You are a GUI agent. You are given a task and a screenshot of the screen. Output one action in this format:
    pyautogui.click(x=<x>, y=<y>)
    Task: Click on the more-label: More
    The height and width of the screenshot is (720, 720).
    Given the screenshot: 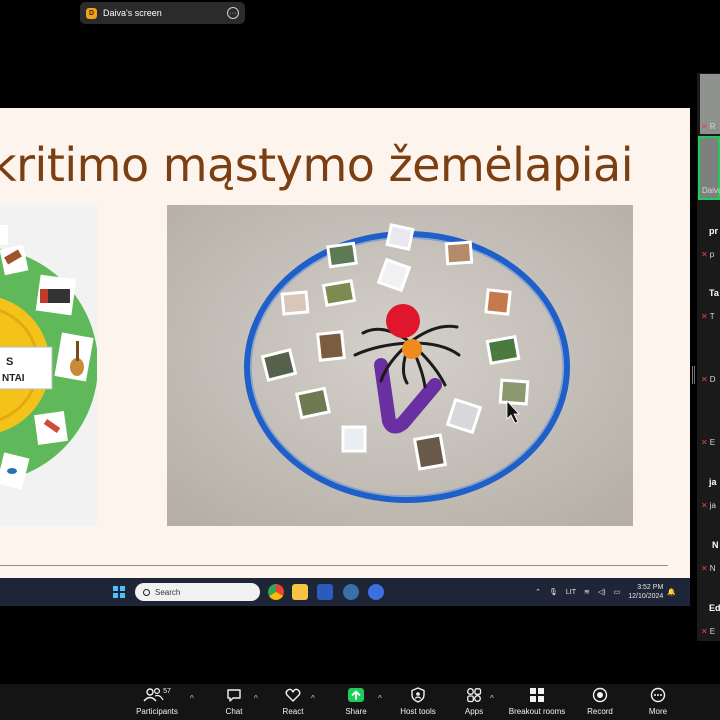 What is the action you would take?
    pyautogui.click(x=658, y=711)
    